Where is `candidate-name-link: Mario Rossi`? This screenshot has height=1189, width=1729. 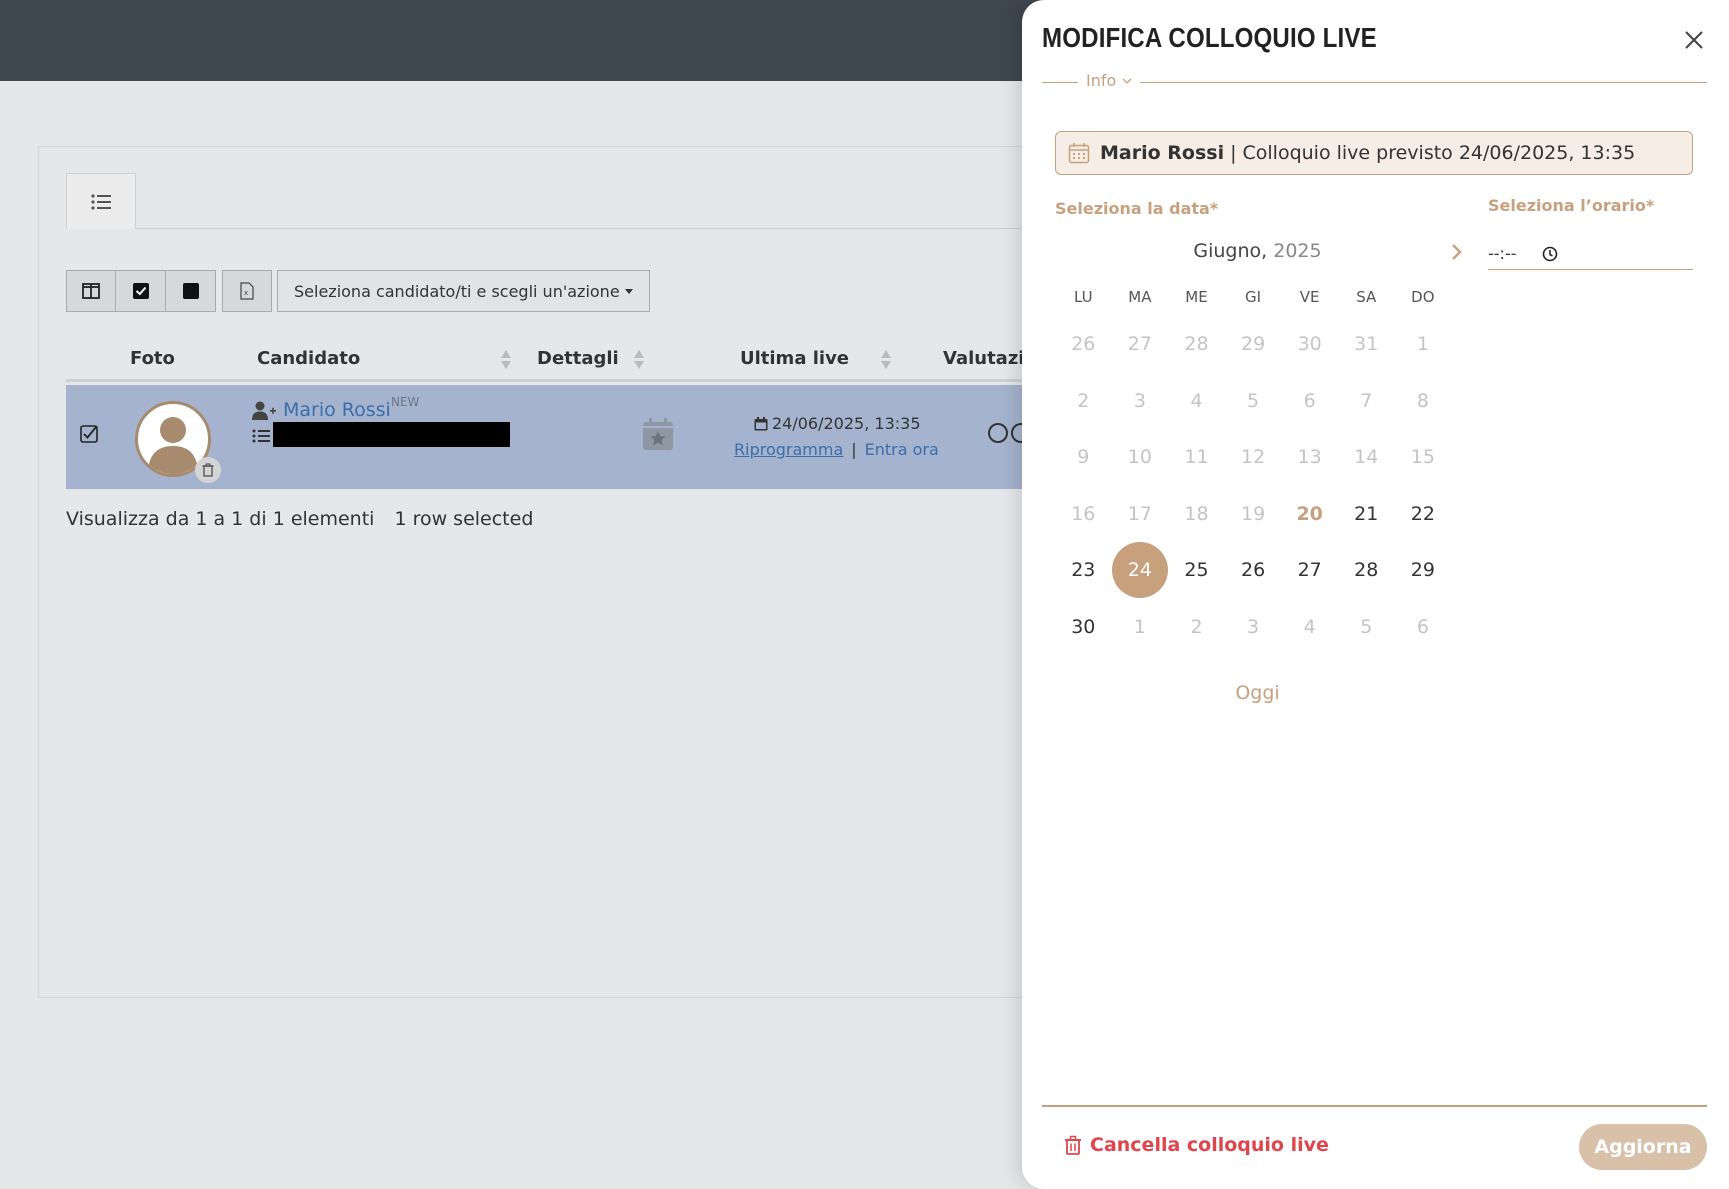 candidate-name-link: Mario Rossi is located at coordinates (337, 410).